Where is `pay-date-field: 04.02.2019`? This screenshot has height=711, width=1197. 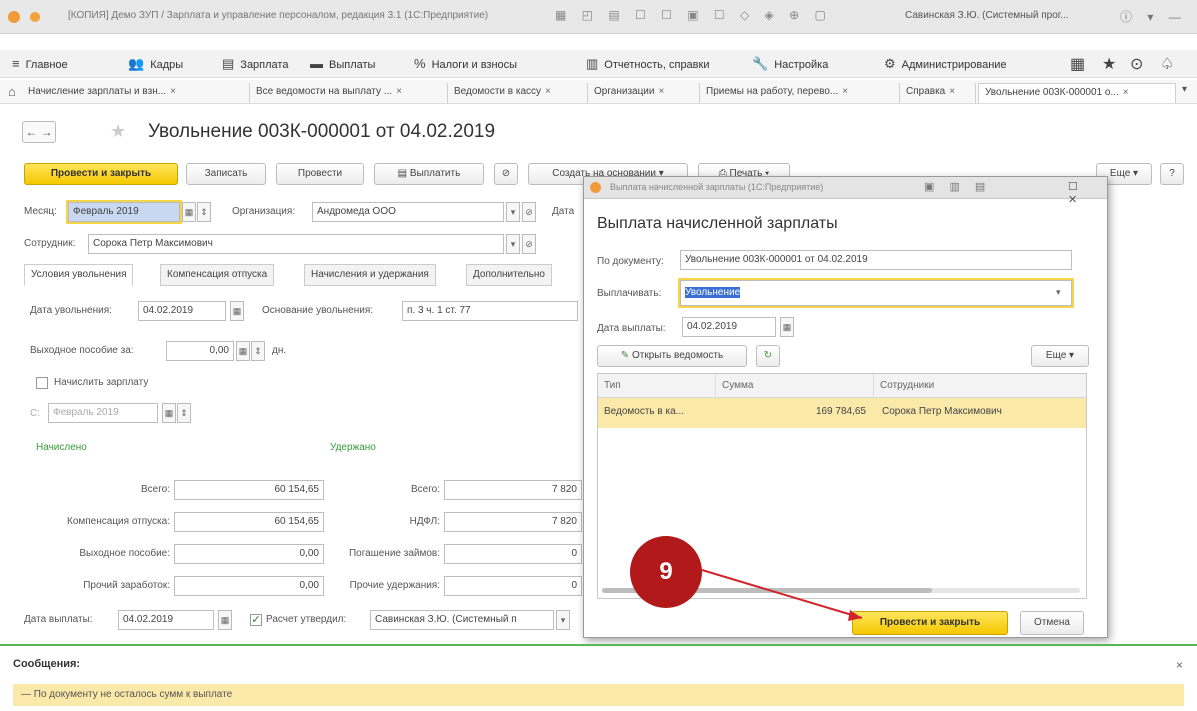 pay-date-field: 04.02.2019 is located at coordinates (166, 620).